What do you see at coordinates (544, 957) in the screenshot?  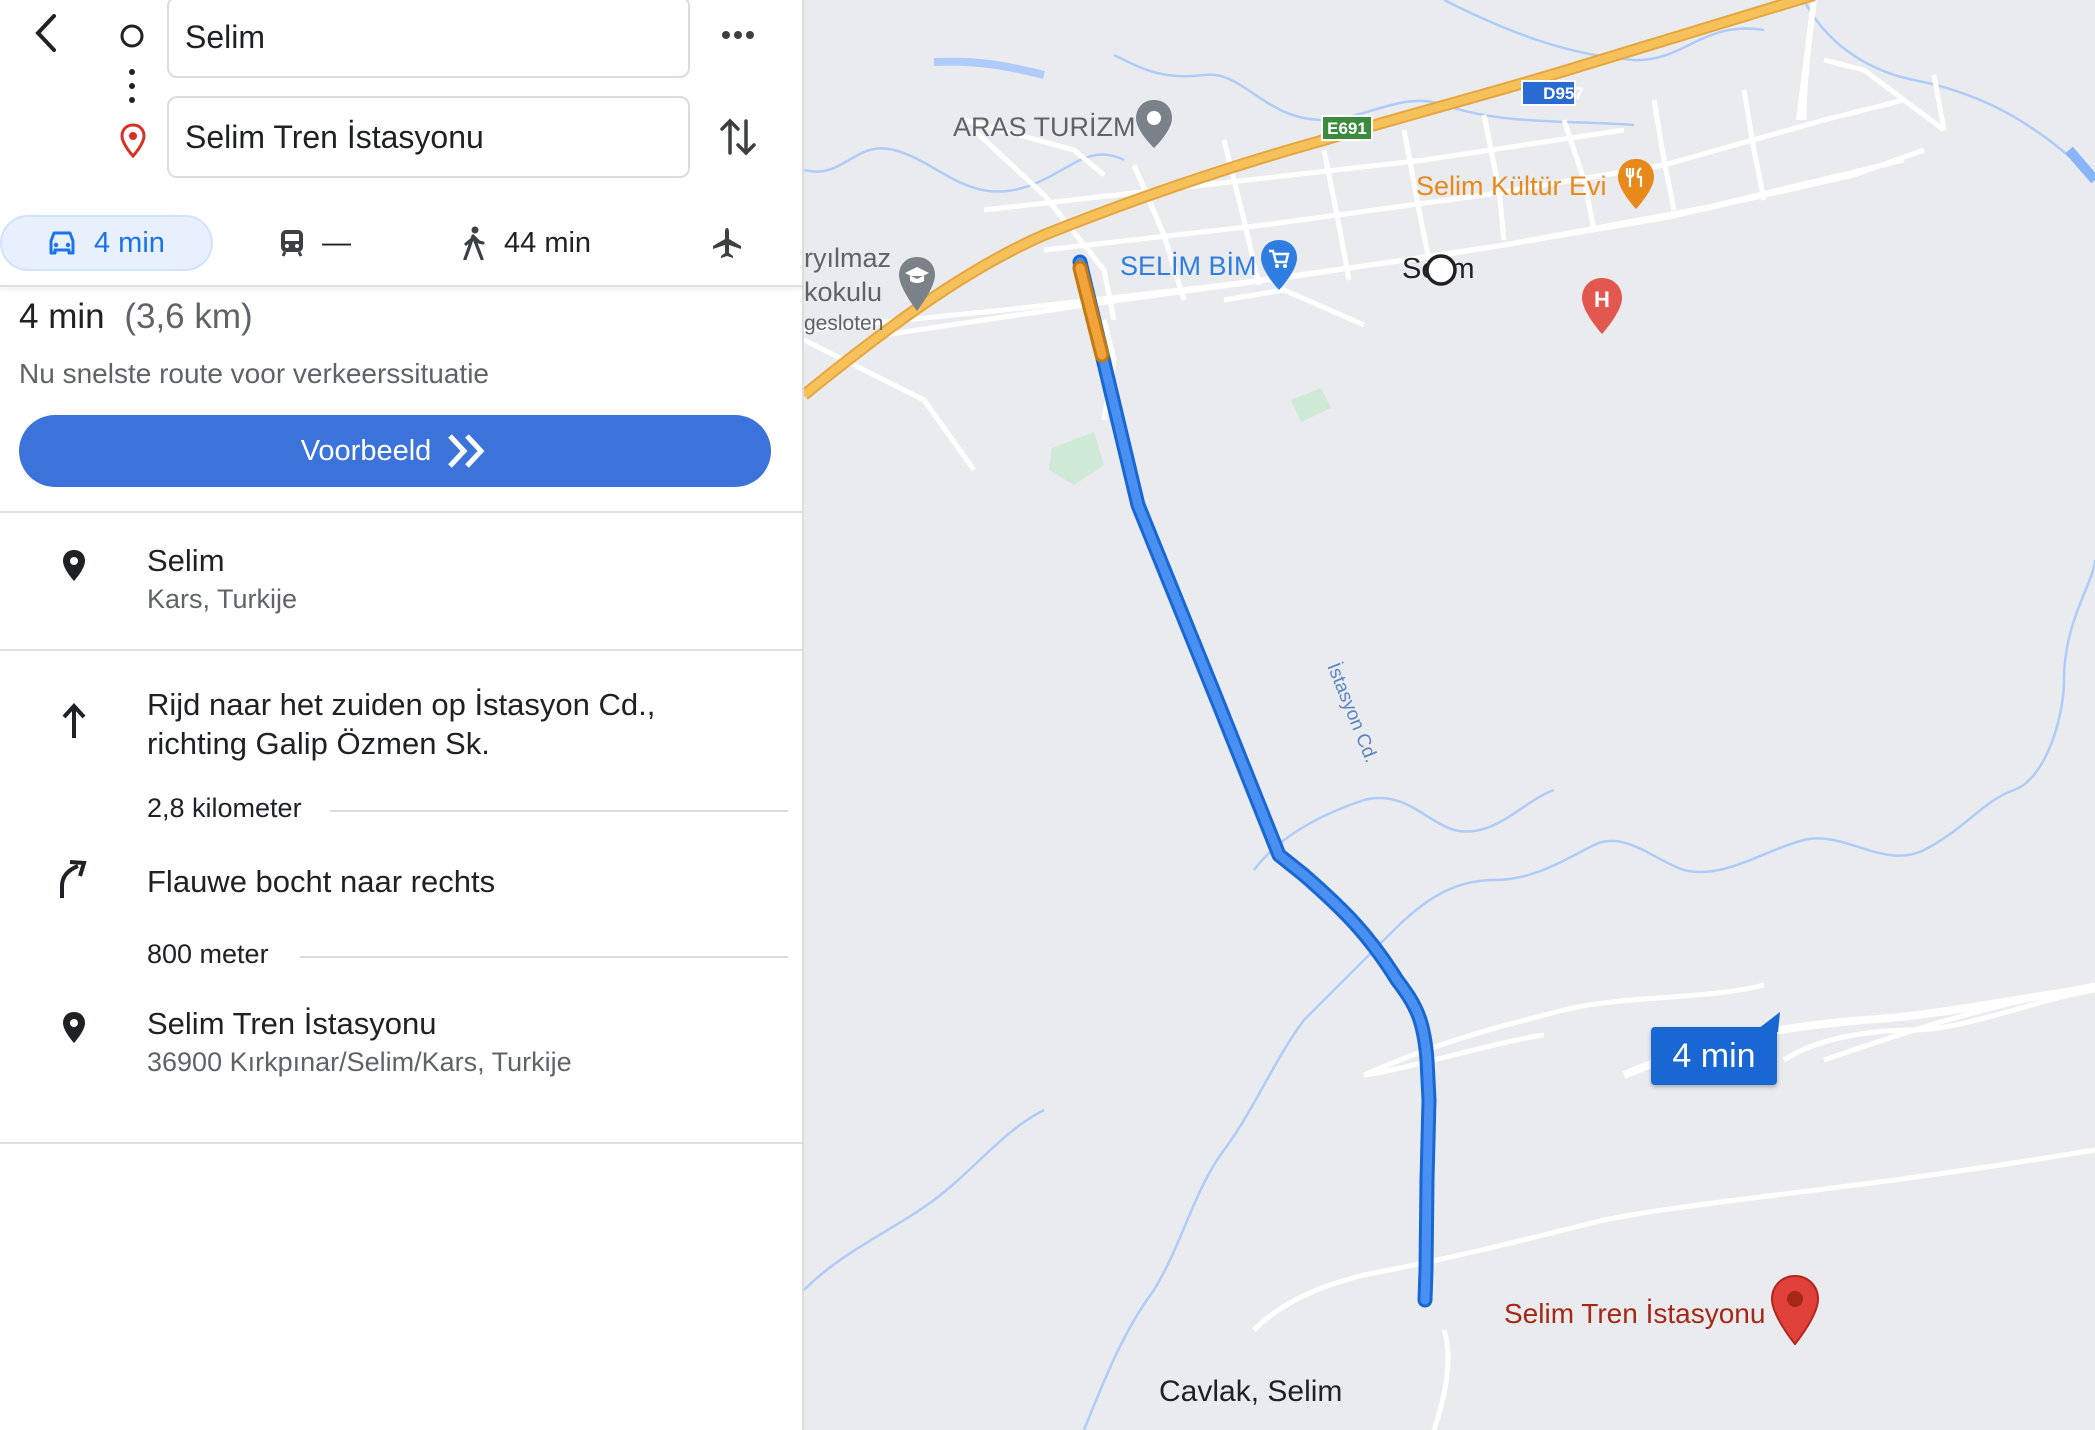 I see `step2-distance-line` at bounding box center [544, 957].